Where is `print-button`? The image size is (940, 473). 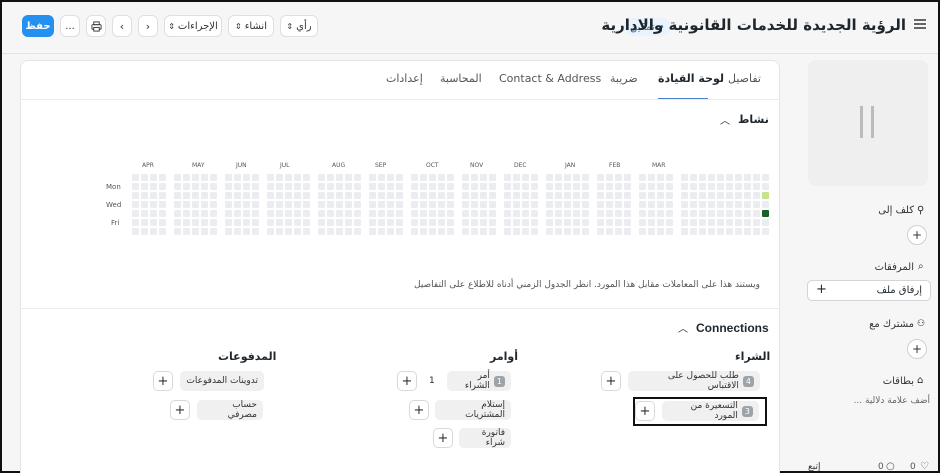 print-button is located at coordinates (96, 26).